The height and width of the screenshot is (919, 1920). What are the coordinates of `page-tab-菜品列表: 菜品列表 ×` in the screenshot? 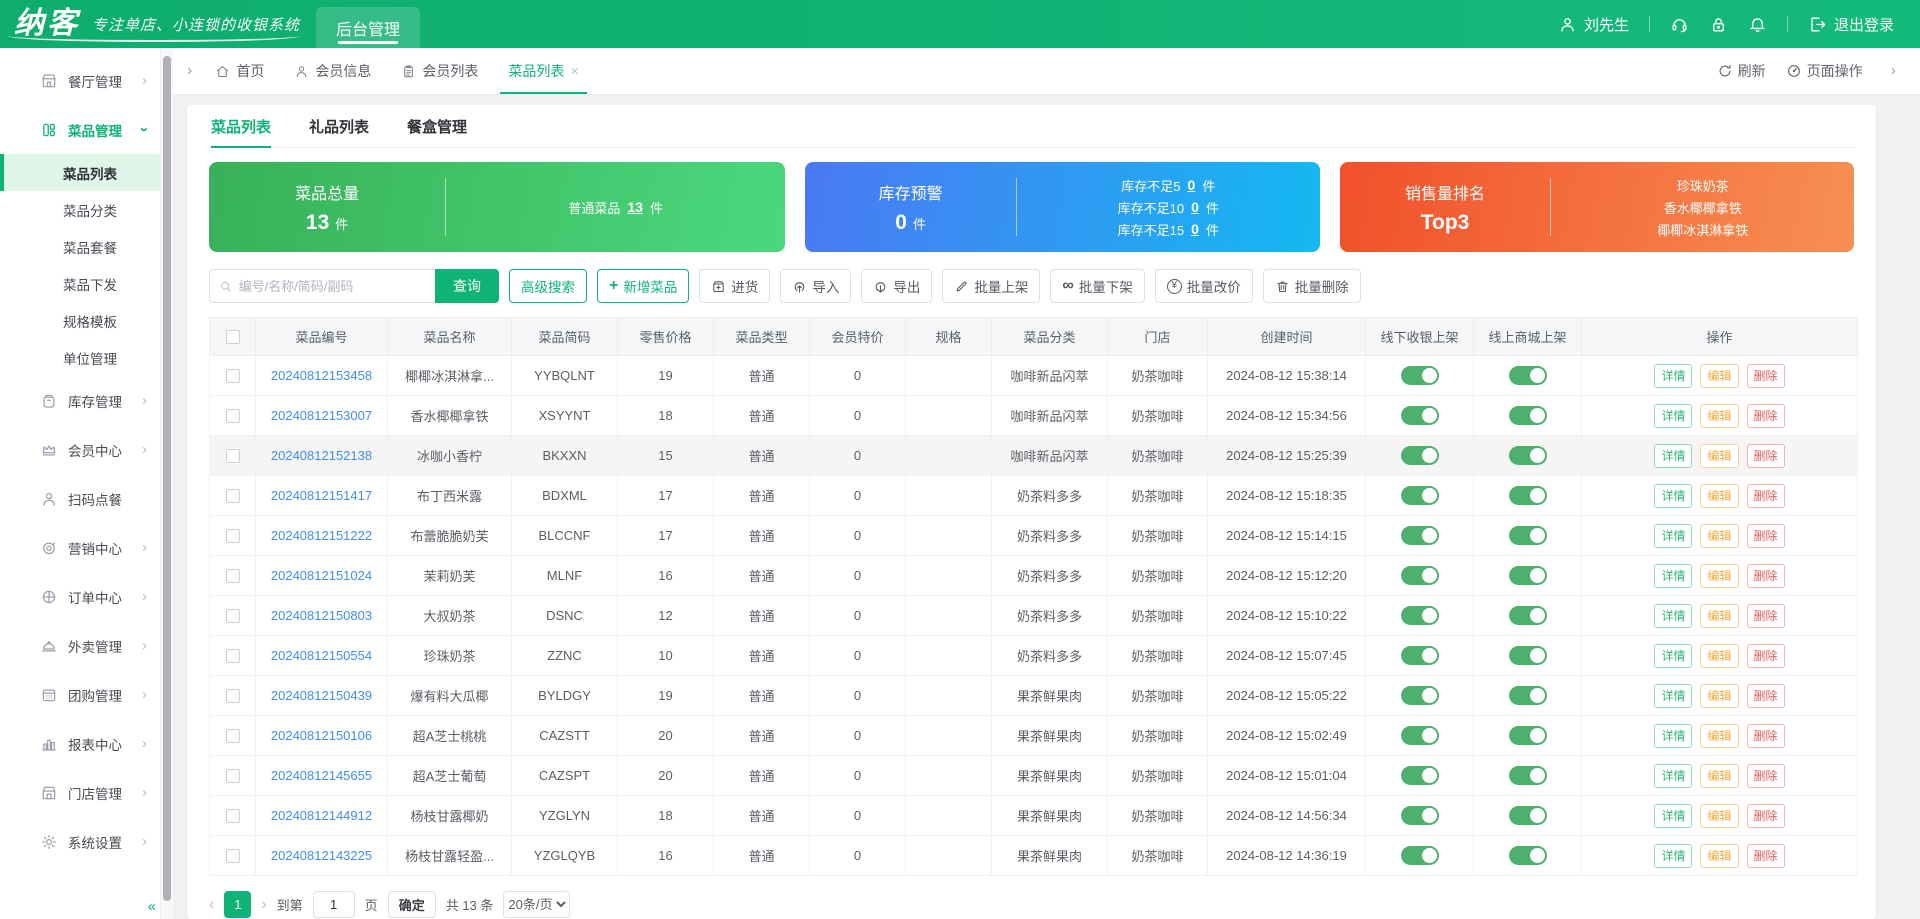 It's located at (543, 71).